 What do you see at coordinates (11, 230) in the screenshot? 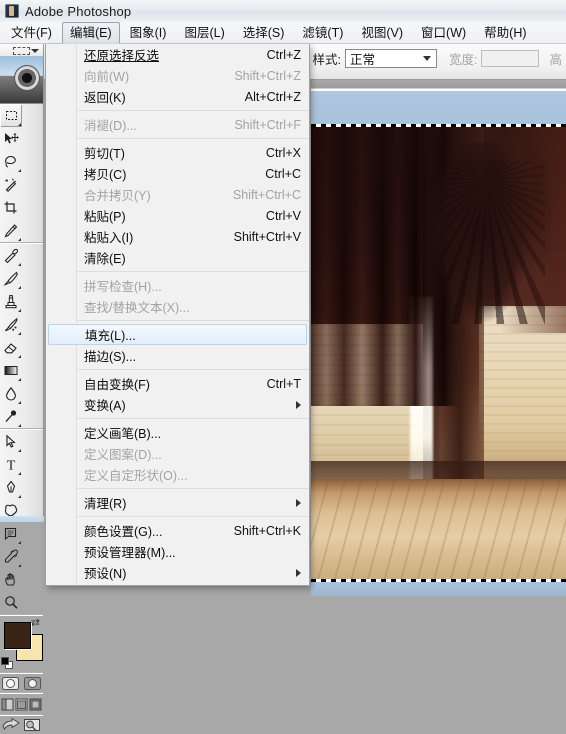
I see `tool-slice` at bounding box center [11, 230].